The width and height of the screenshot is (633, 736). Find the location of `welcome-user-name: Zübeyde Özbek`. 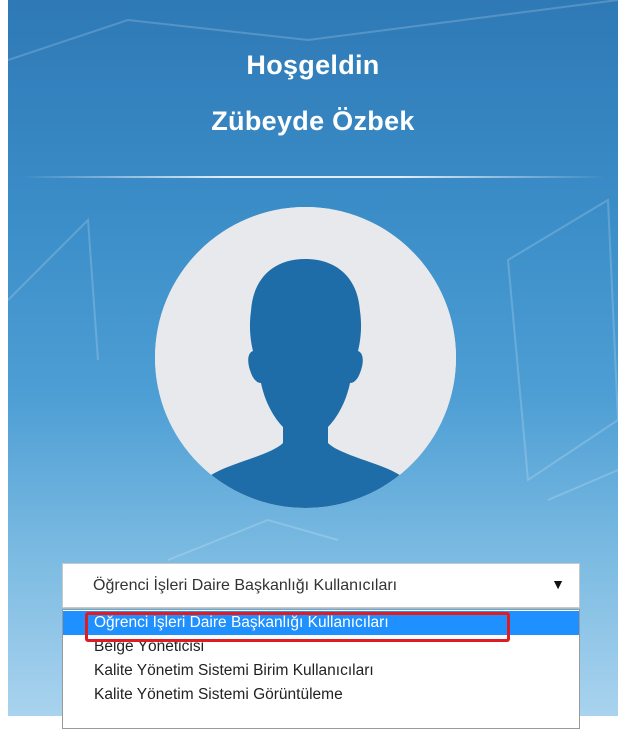

welcome-user-name: Zübeyde Özbek is located at coordinates (313, 121).